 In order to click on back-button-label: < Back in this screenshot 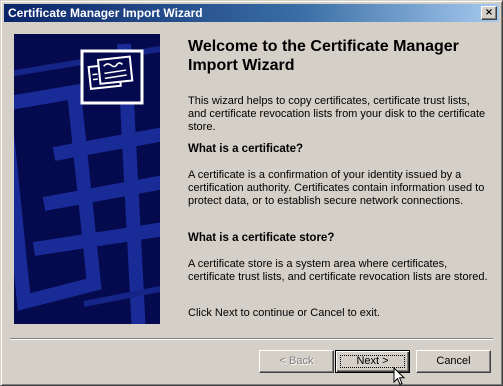, I will do `click(296, 361)`.